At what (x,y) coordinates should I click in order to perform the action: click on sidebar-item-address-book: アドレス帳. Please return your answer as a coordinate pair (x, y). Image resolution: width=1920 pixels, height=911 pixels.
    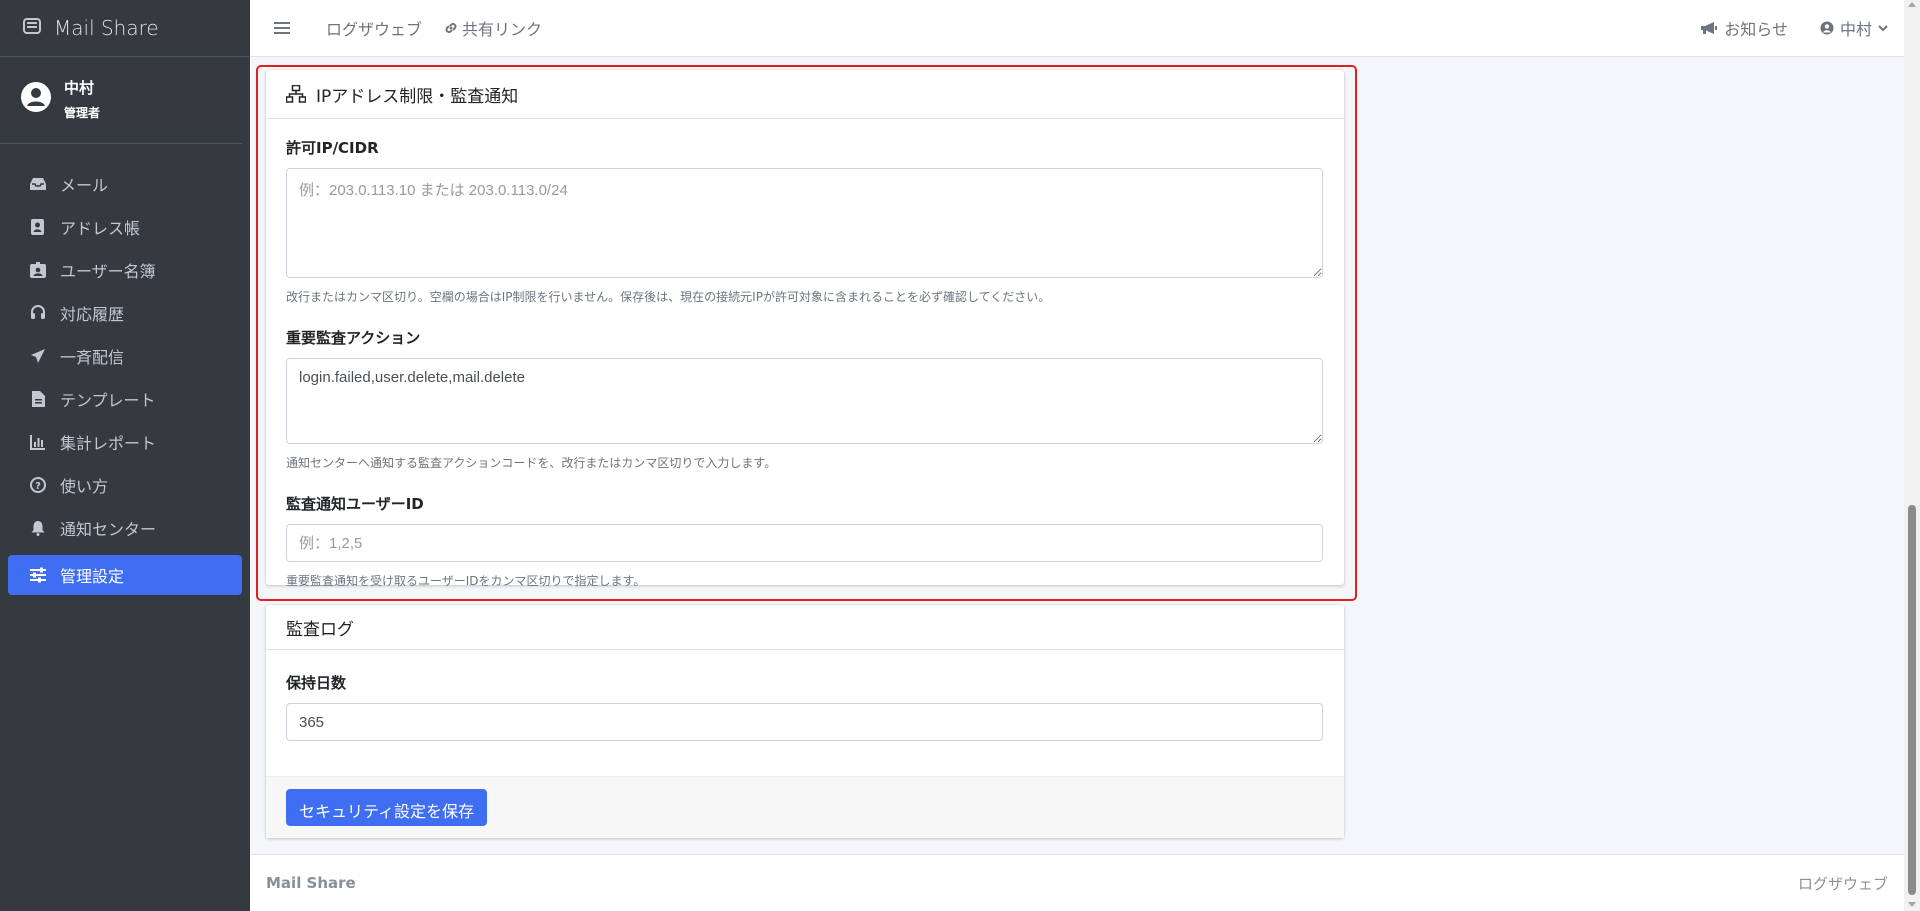
    Looking at the image, I should click on (125, 226).